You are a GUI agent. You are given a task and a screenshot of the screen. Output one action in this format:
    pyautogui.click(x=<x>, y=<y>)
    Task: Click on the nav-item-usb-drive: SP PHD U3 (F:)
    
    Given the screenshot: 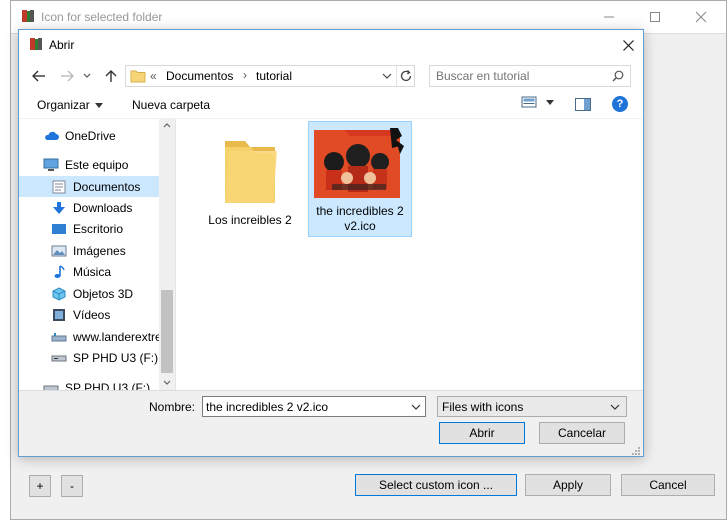 What is the action you would take?
    pyautogui.click(x=89, y=357)
    